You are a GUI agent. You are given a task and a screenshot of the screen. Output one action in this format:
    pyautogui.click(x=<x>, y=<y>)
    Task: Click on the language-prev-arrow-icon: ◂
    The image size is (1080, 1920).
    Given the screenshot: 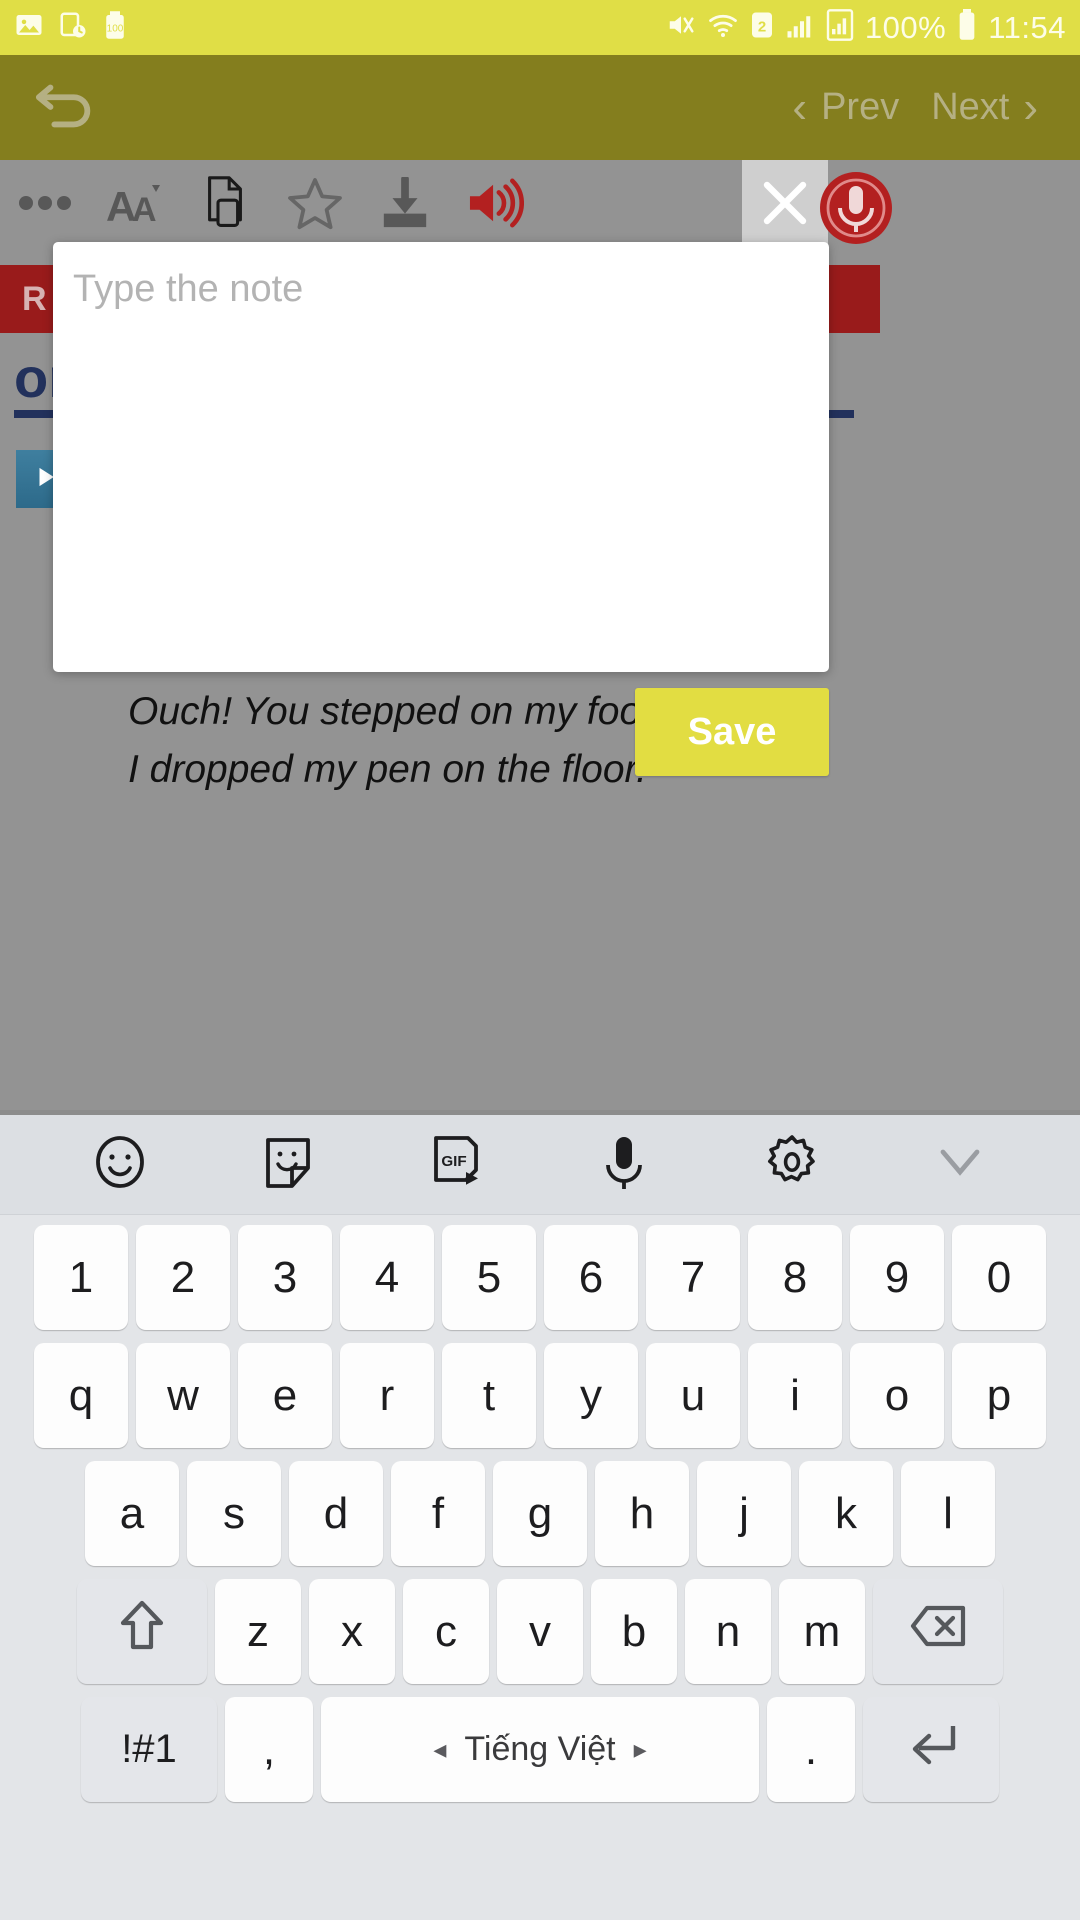 What is the action you would take?
    pyautogui.click(x=440, y=1749)
    